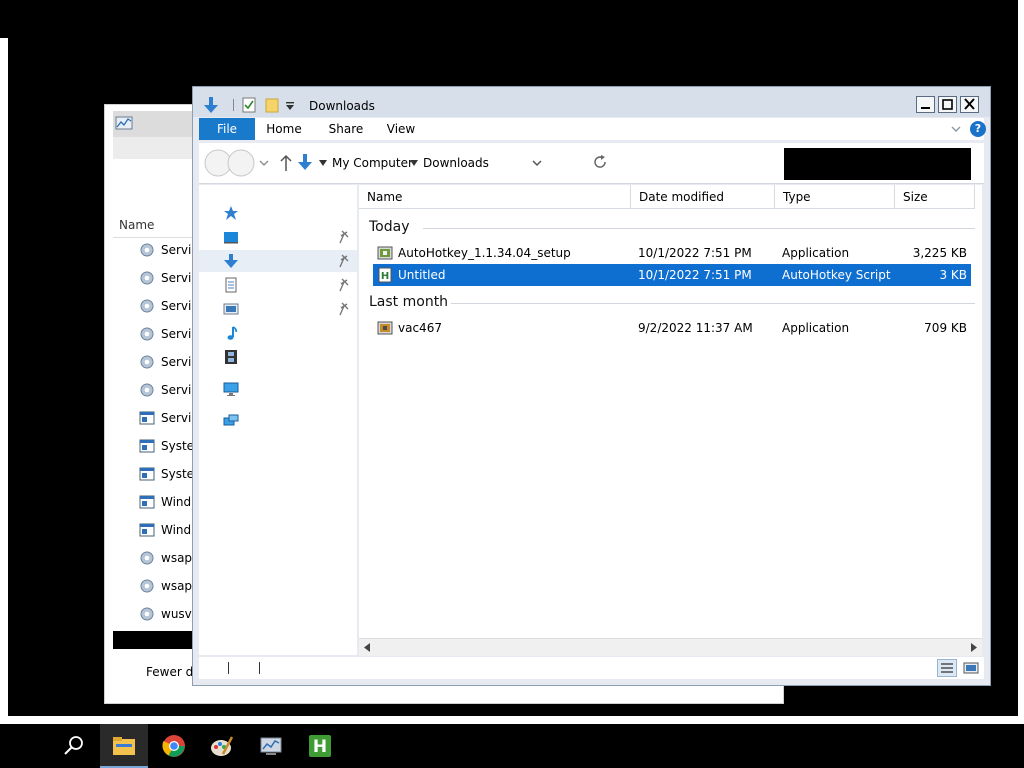  What do you see at coordinates (278, 237) in the screenshot?
I see `nav-desktop` at bounding box center [278, 237].